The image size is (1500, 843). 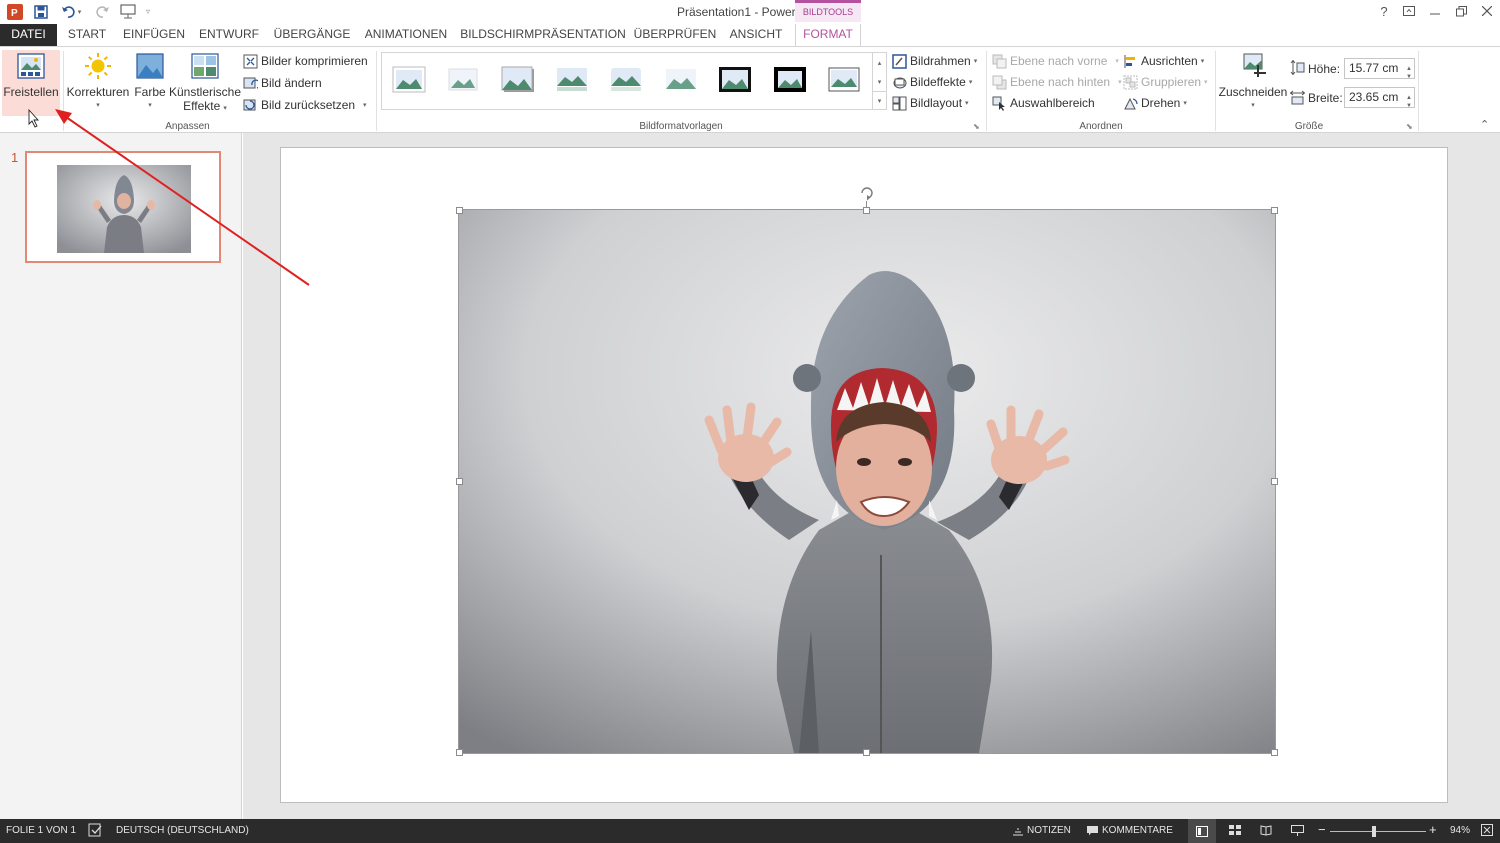 What do you see at coordinates (87, 35) in the screenshot?
I see `tab-start: START` at bounding box center [87, 35].